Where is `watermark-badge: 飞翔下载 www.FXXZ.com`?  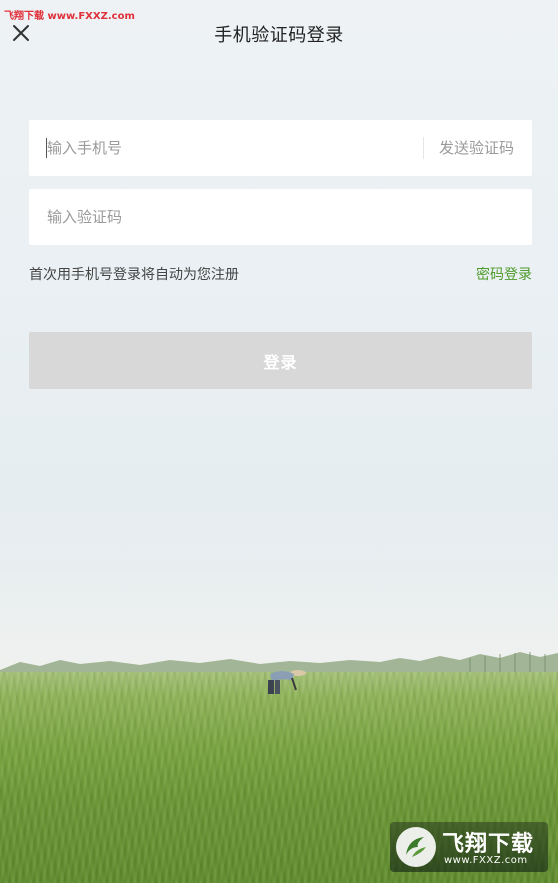 watermark-badge: 飞翔下载 www.FXXZ.com is located at coordinates (469, 847).